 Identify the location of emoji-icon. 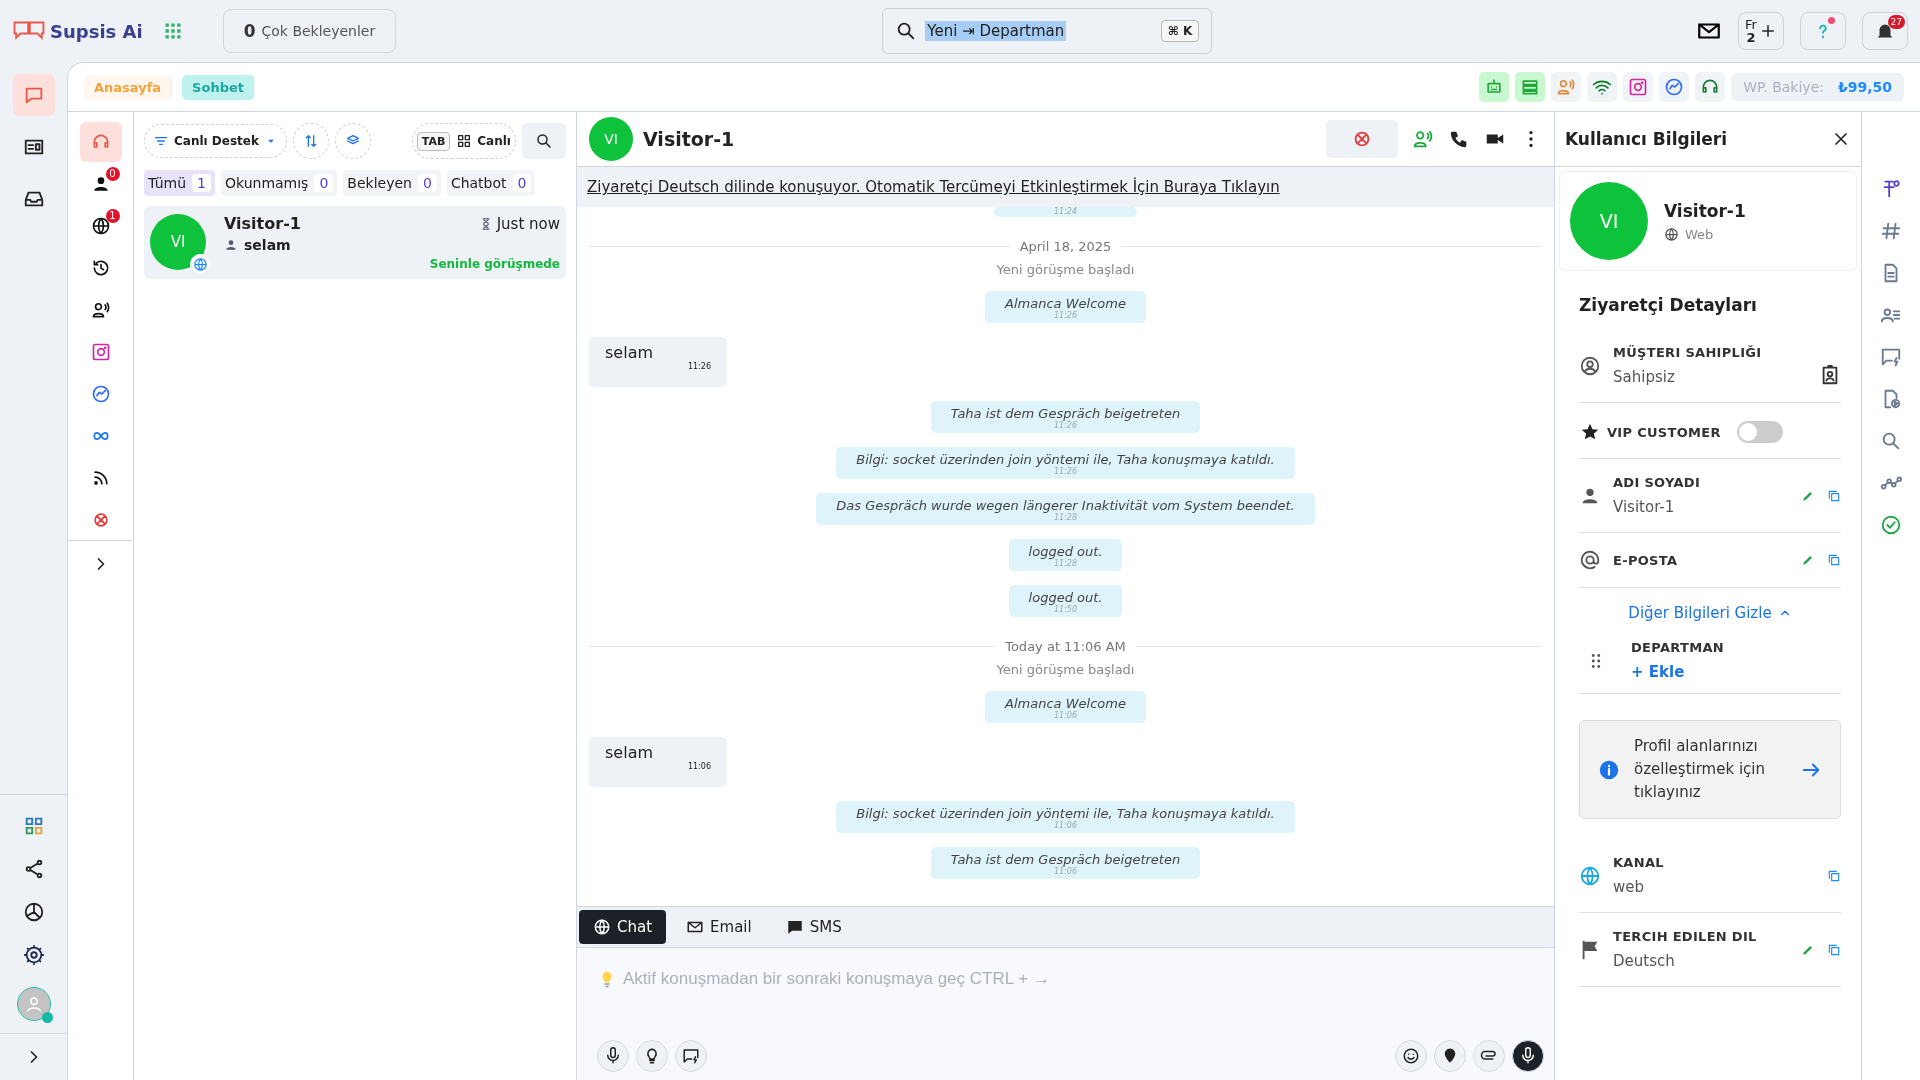
(1411, 1056).